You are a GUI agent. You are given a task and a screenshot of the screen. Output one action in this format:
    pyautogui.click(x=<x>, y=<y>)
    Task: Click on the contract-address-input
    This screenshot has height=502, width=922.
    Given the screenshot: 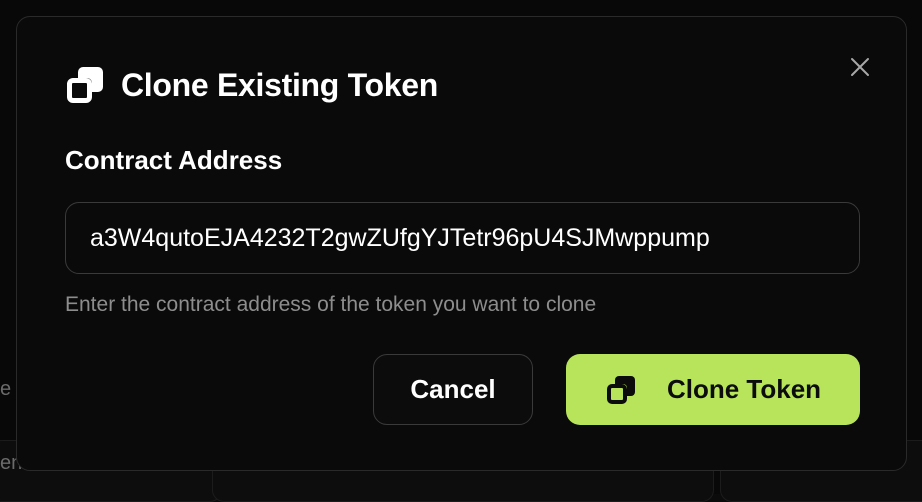 What is the action you would take?
    pyautogui.click(x=462, y=238)
    